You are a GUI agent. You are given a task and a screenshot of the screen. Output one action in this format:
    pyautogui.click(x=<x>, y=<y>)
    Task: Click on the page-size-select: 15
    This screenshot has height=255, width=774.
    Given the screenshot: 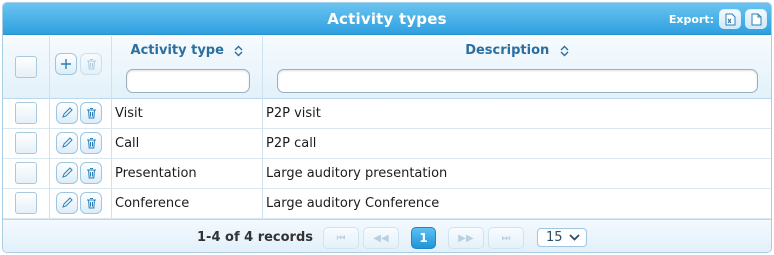 What is the action you would take?
    pyautogui.click(x=562, y=237)
    